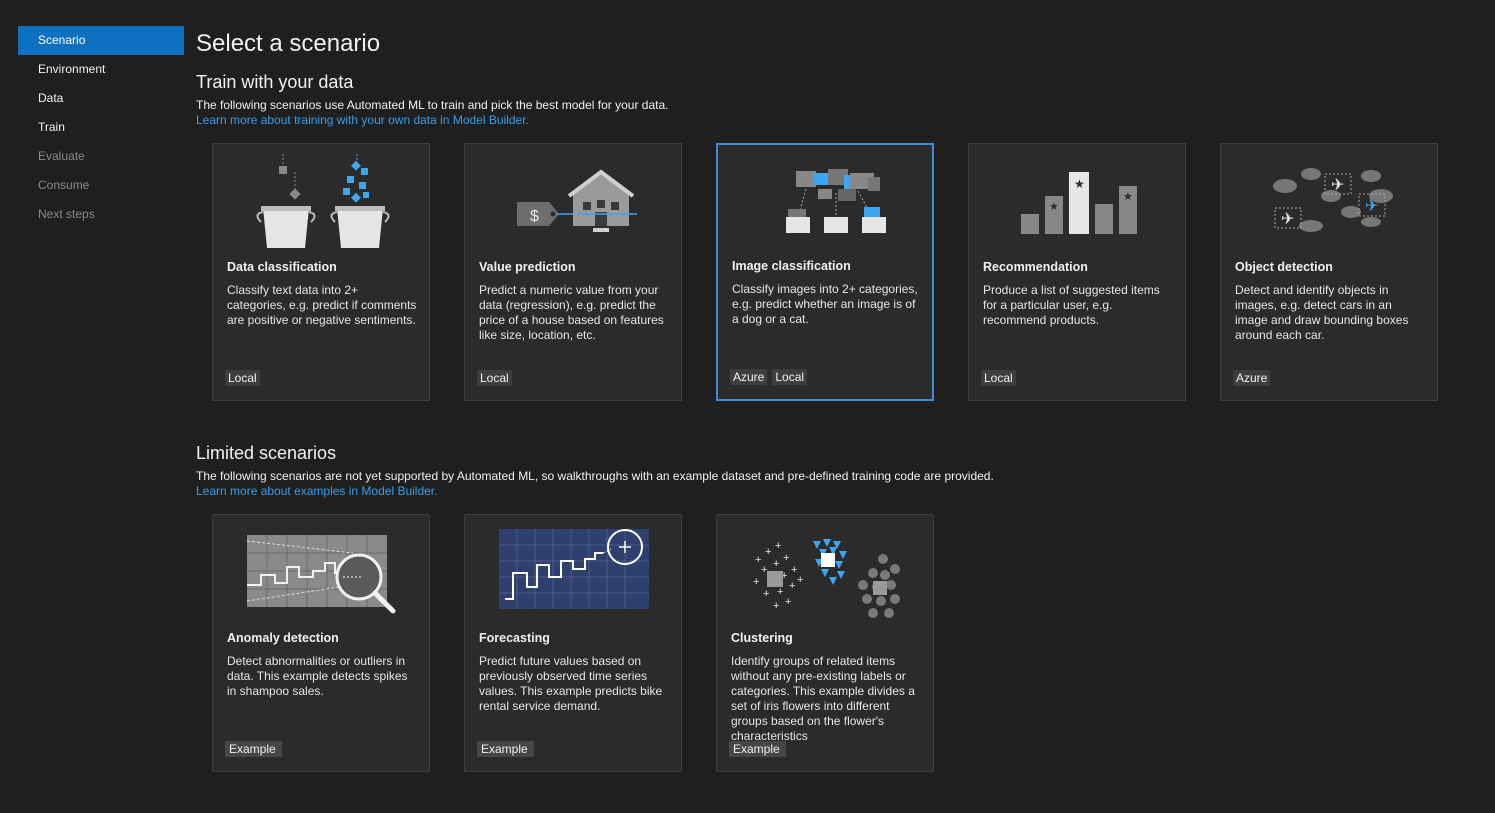 The width and height of the screenshot is (1495, 813). What do you see at coordinates (1035, 267) in the screenshot?
I see `card-title: Recommendation` at bounding box center [1035, 267].